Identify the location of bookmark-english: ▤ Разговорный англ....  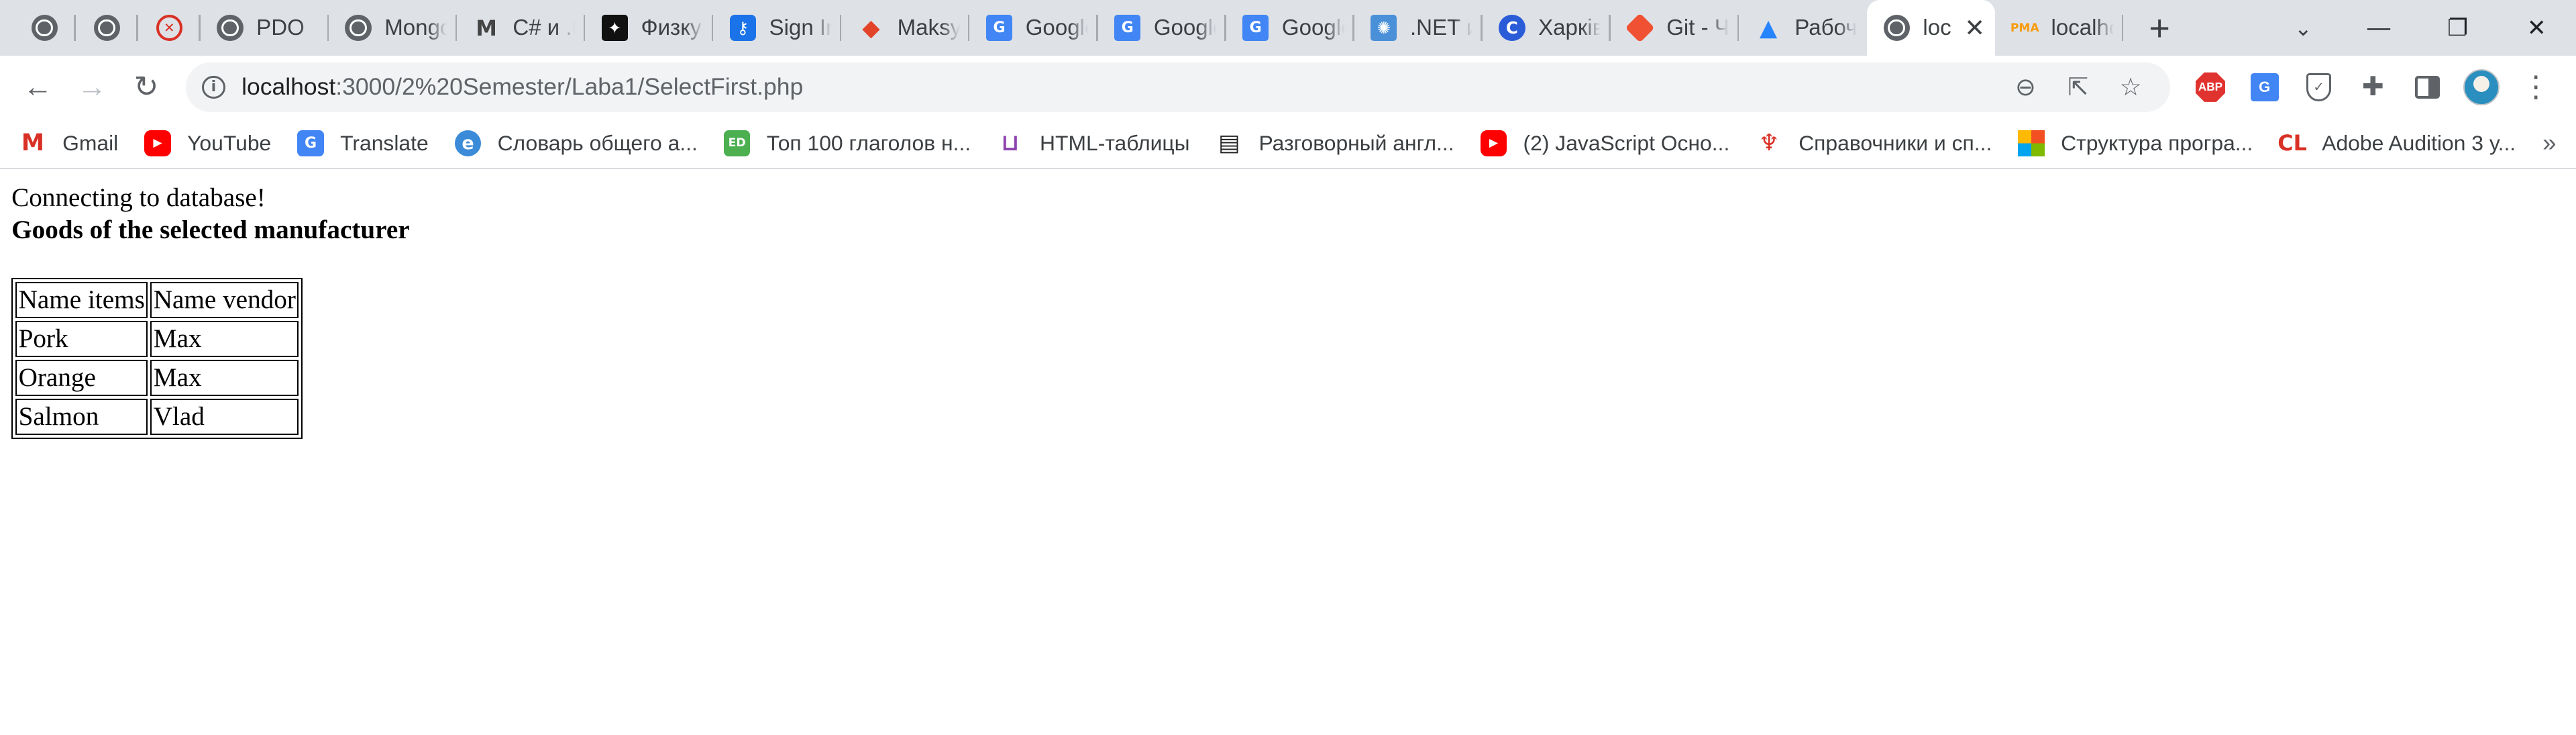
(1335, 143).